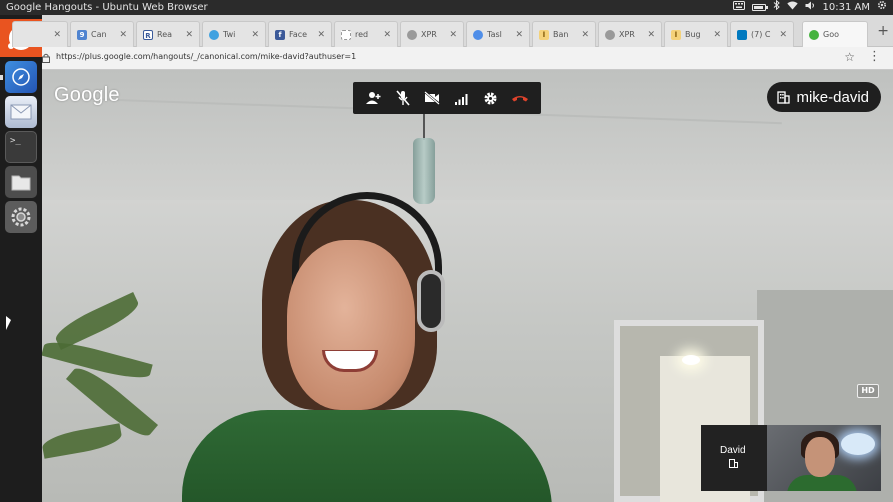 This screenshot has width=893, height=502. Describe the element at coordinates (8, 323) in the screenshot. I see `mouse-cursor-icon` at that location.